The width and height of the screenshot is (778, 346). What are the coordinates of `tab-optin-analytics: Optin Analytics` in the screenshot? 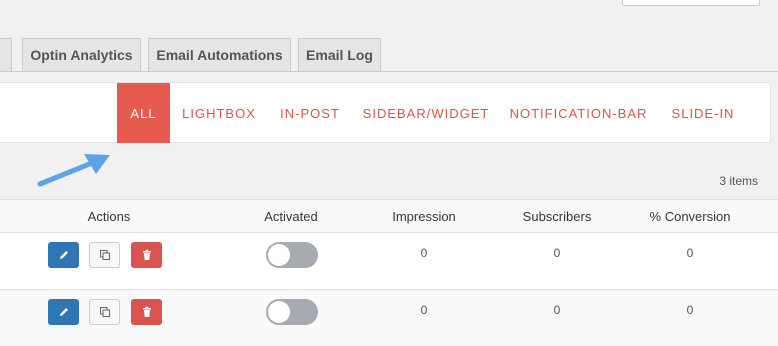 It's located at (81, 54).